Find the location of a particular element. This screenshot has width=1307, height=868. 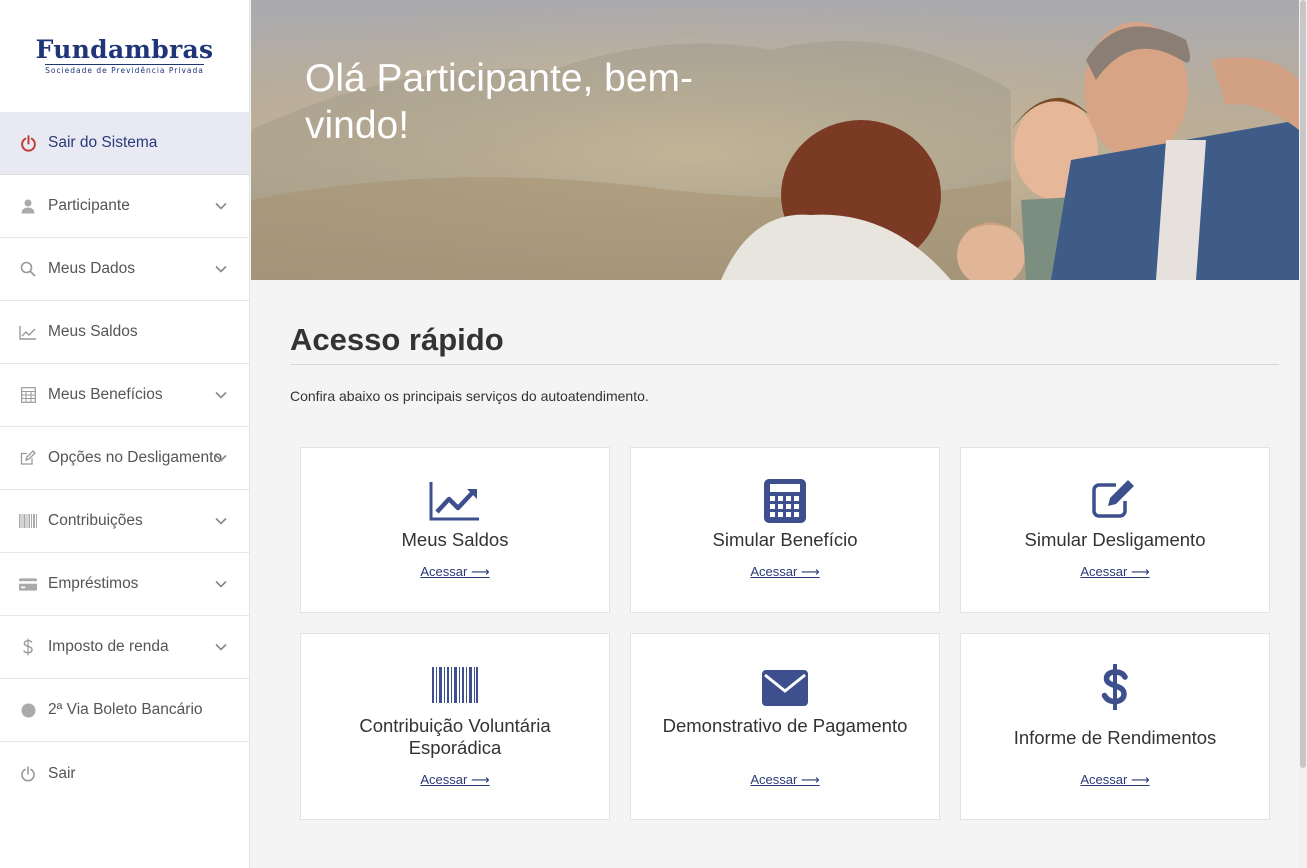

scrollbar-thumb is located at coordinates (1303, 384).